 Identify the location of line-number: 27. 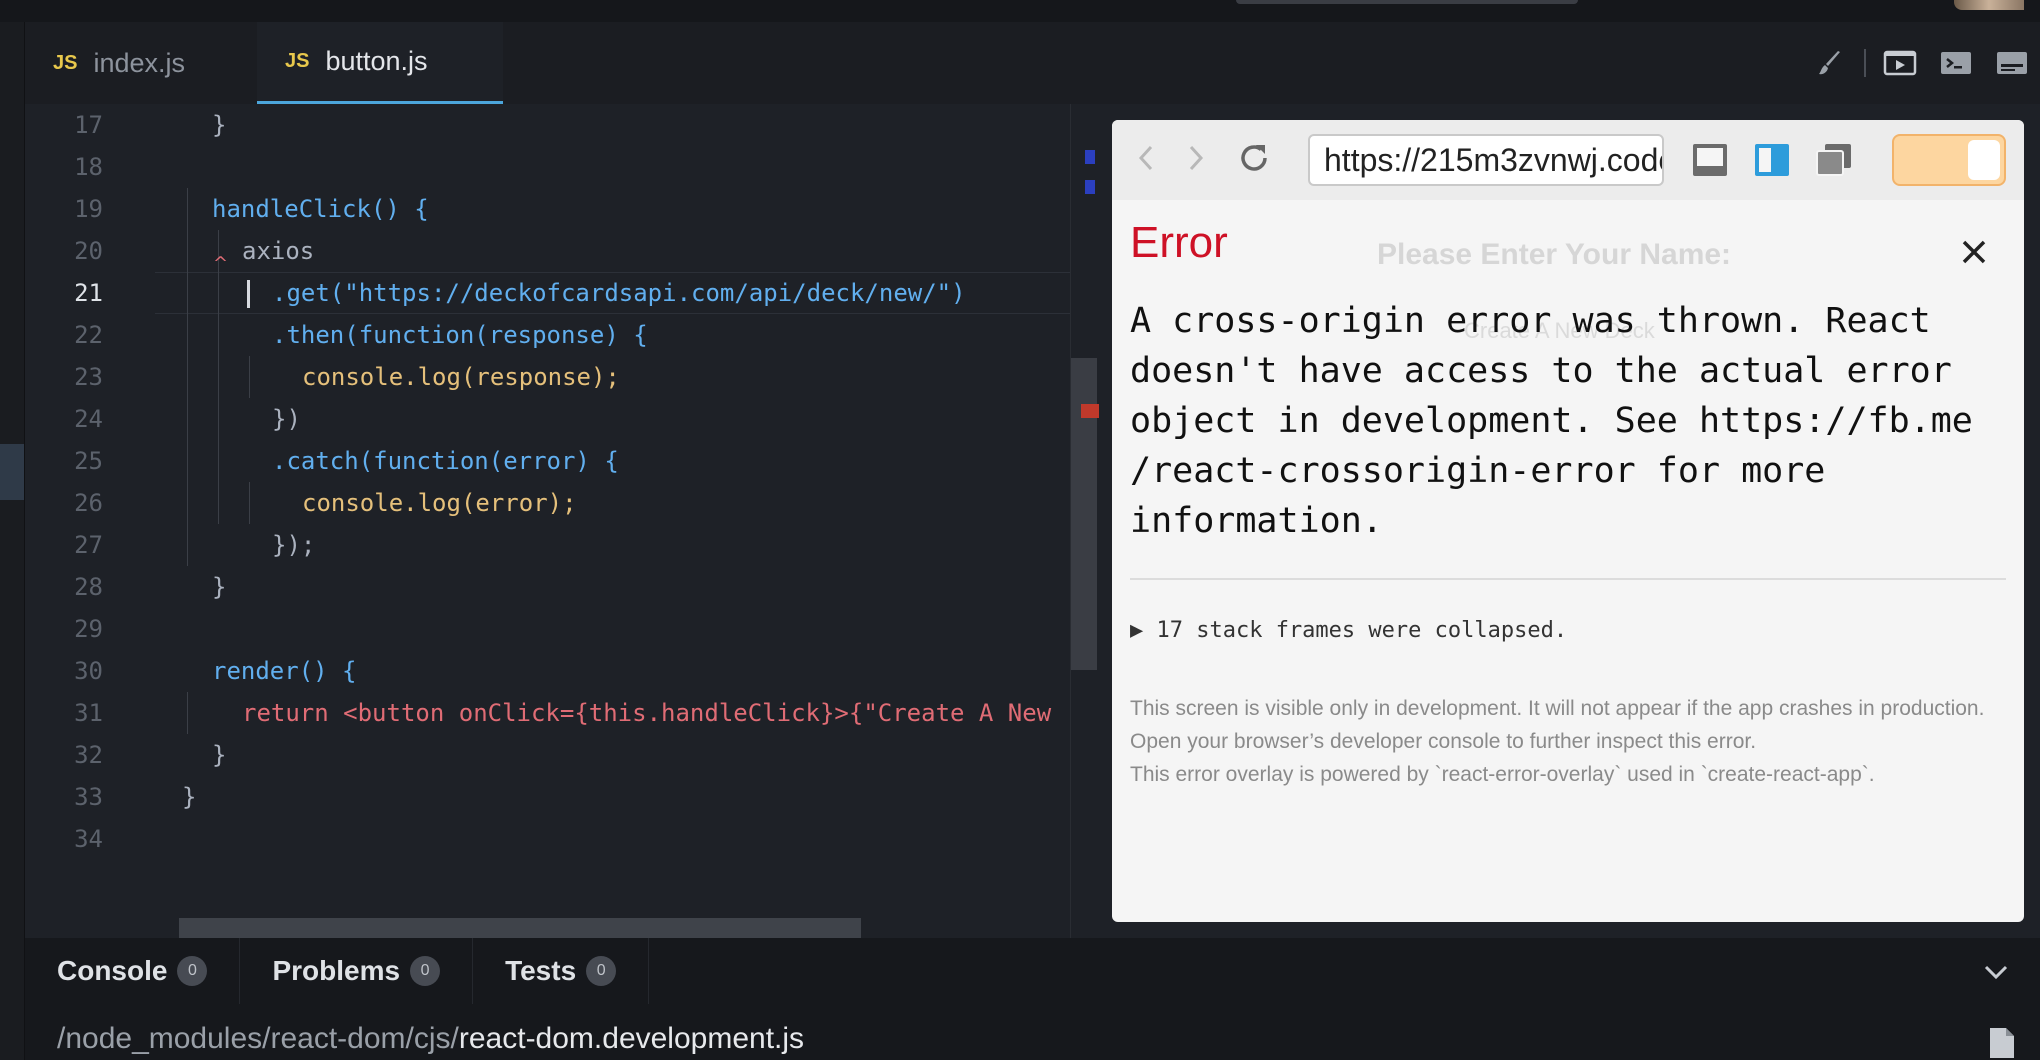
(88, 545).